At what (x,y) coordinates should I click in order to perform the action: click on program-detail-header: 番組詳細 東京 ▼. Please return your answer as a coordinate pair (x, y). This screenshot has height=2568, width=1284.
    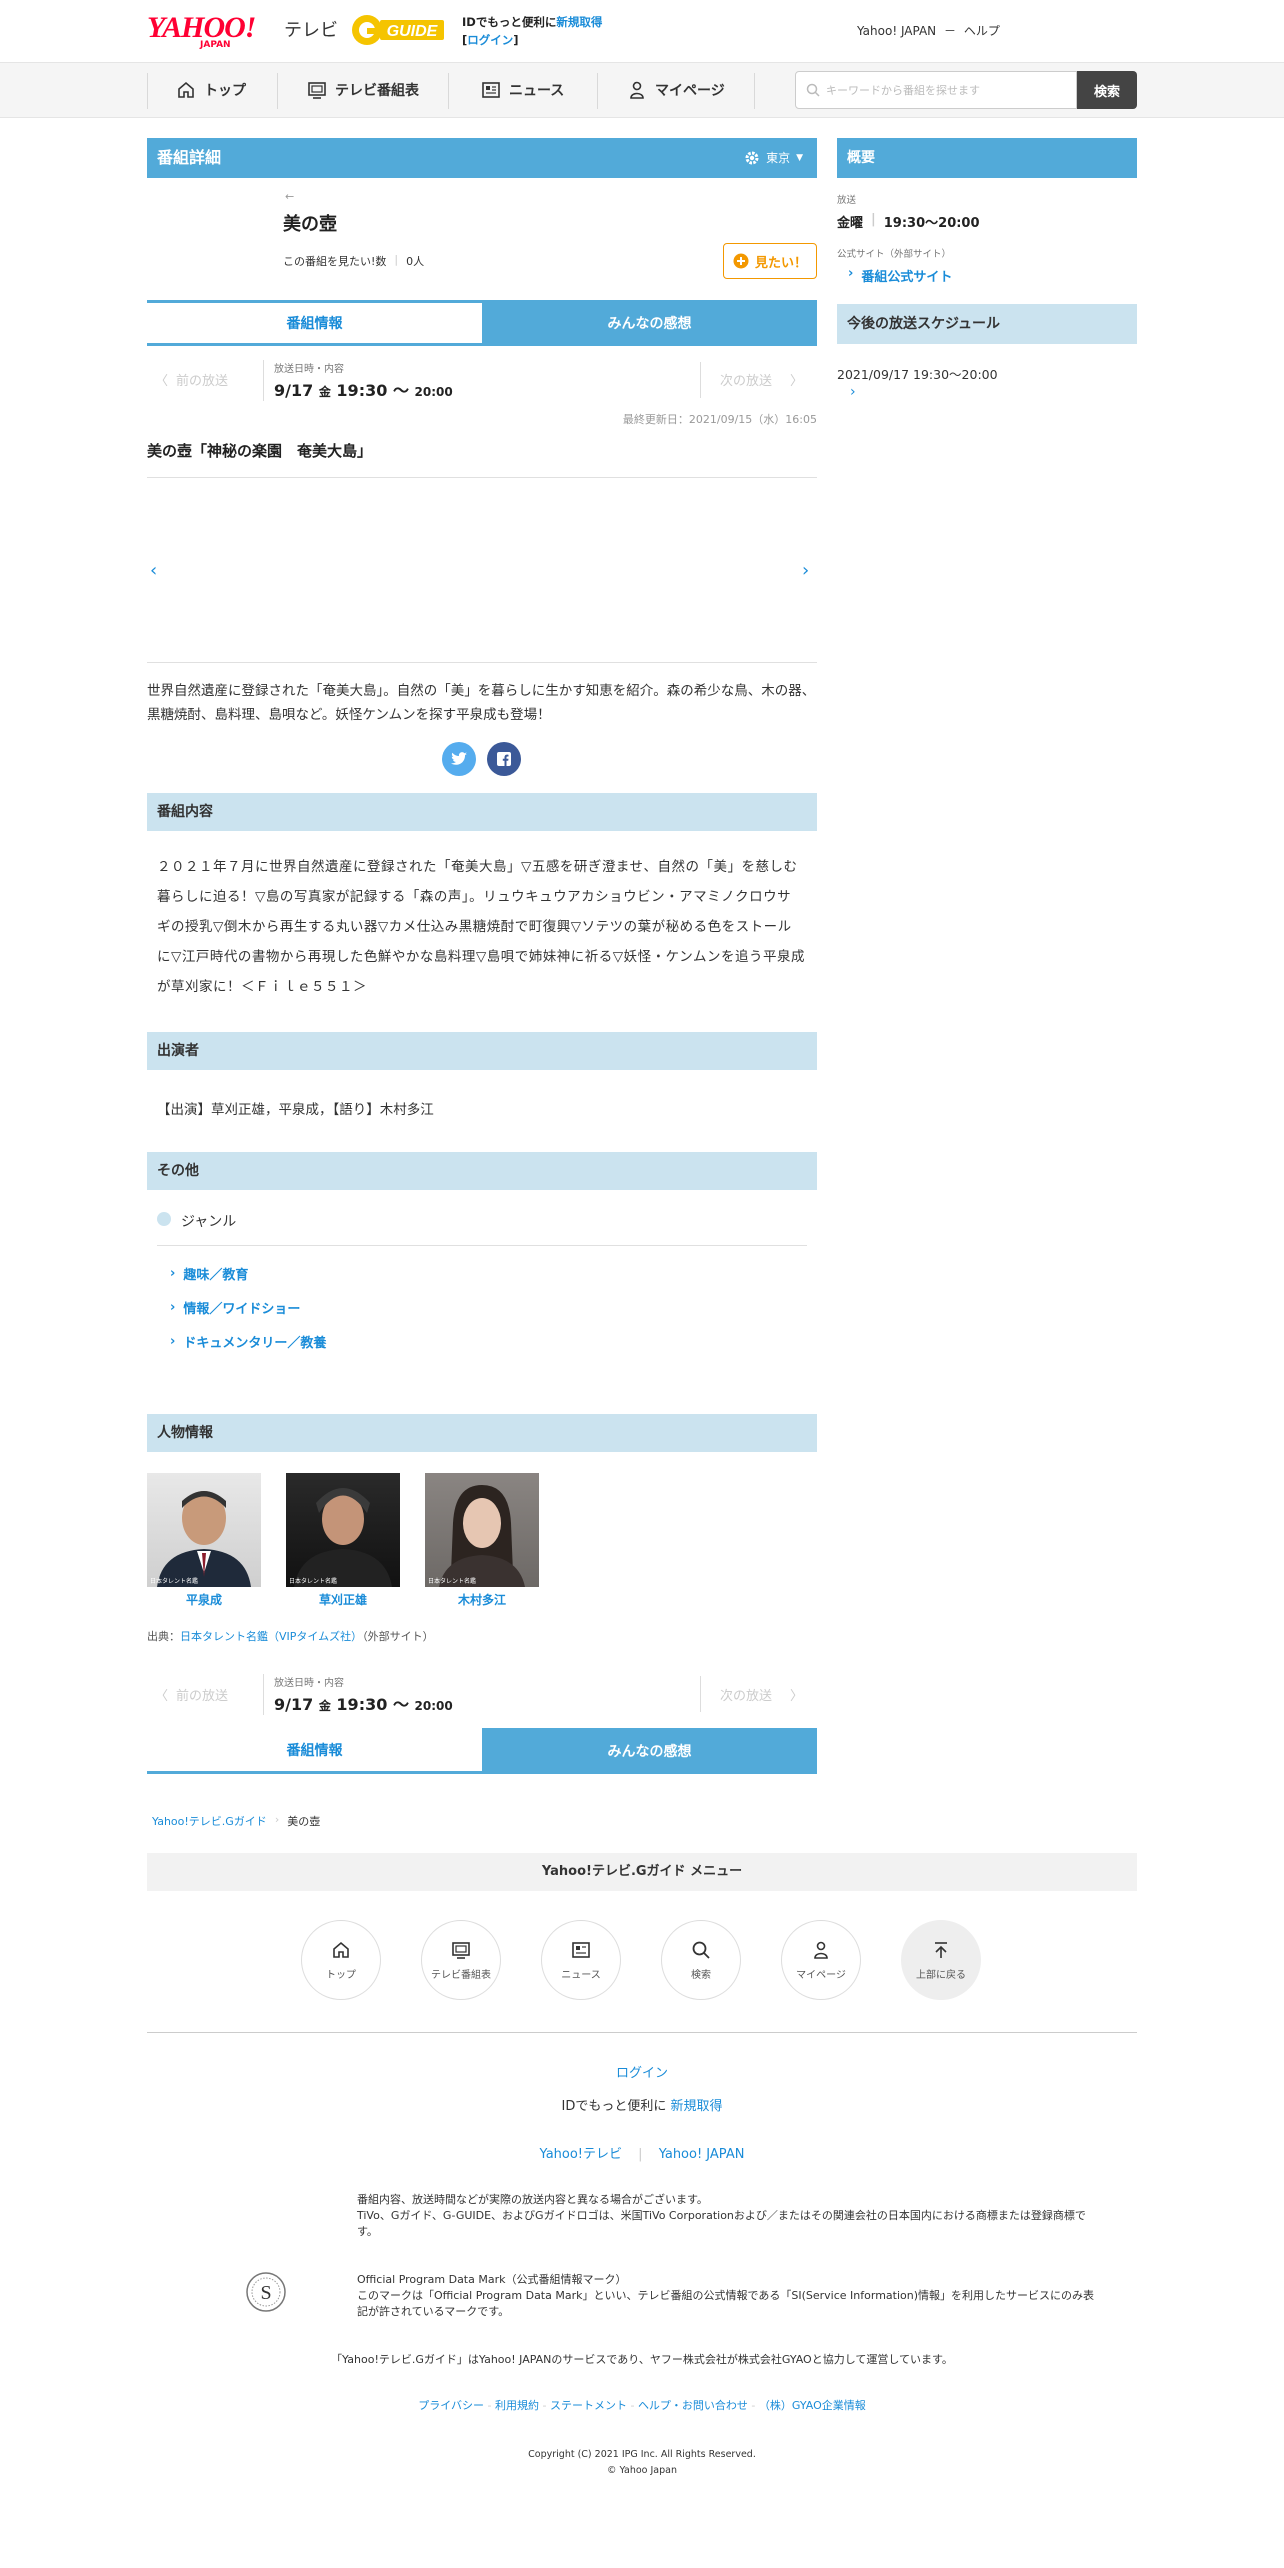
    Looking at the image, I should click on (482, 158).